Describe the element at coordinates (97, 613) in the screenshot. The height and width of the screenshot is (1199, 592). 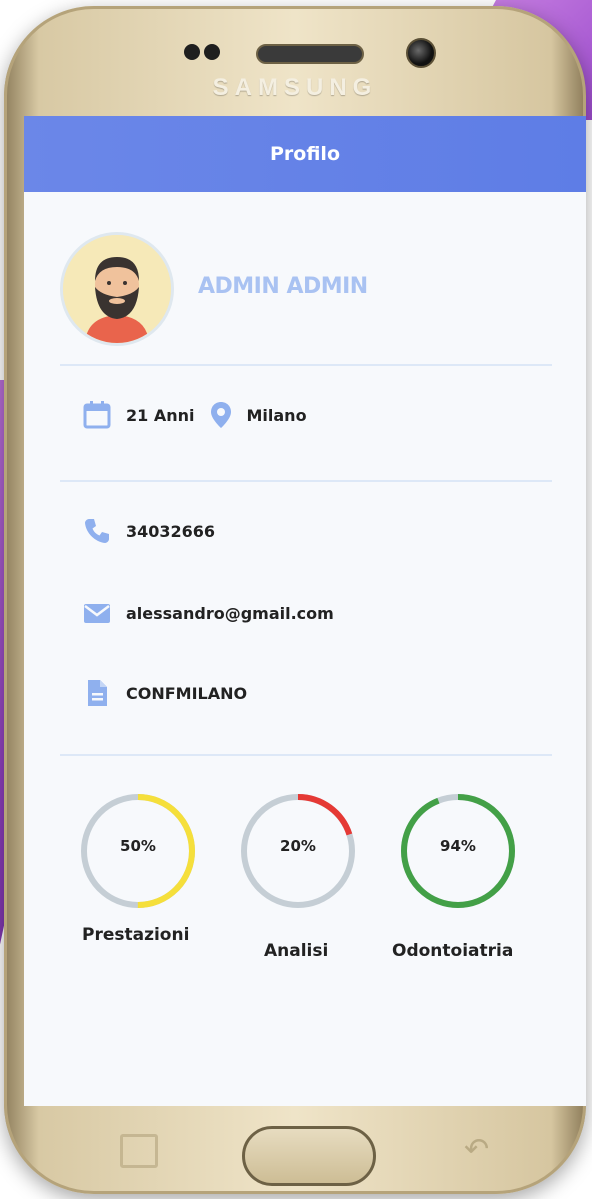
I see `mail-icon` at that location.